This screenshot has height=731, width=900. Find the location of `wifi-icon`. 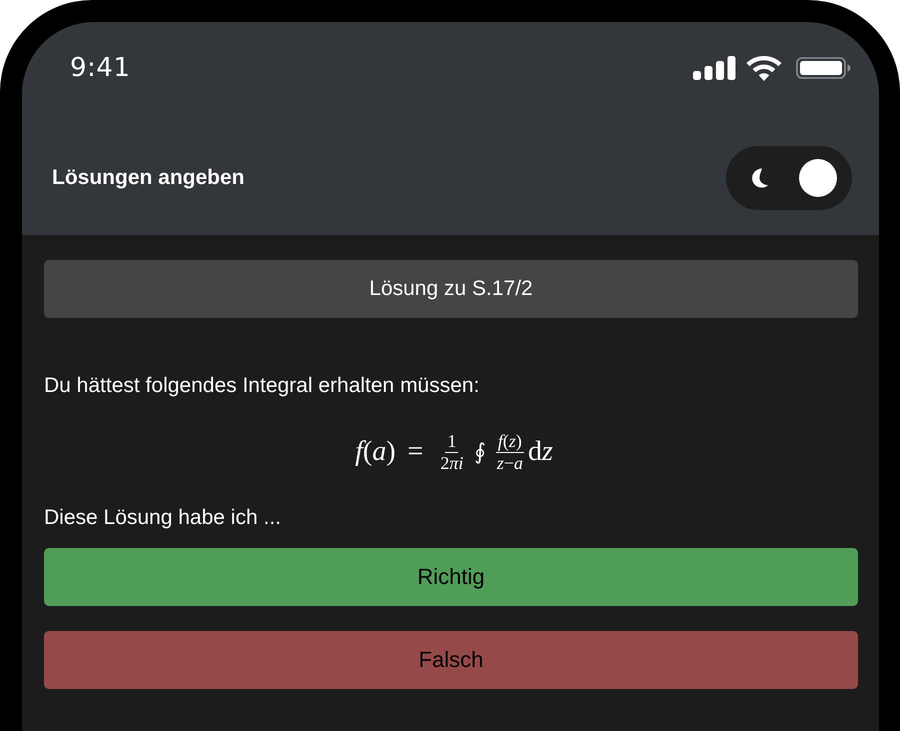

wifi-icon is located at coordinates (764, 68).